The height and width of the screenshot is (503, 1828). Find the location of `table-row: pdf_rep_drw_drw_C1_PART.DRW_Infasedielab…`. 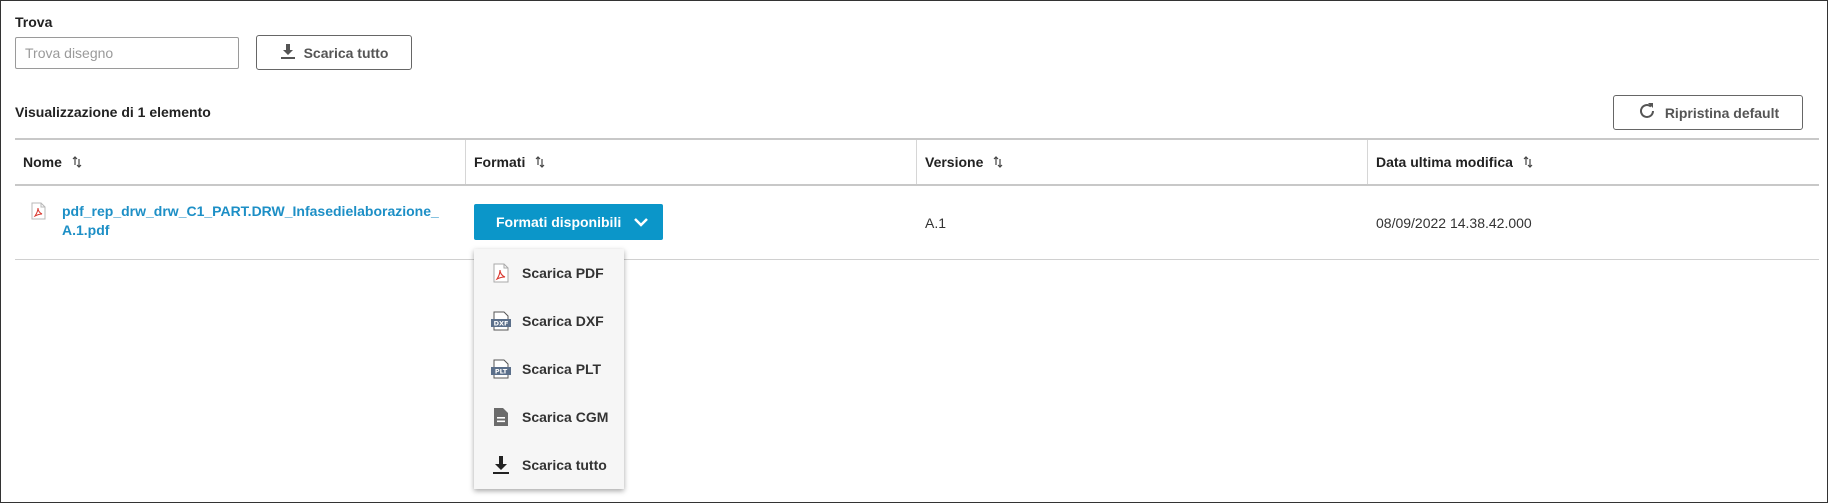

table-row: pdf_rep_drw_drw_C1_PART.DRW_Infasedielab… is located at coordinates (917, 223).